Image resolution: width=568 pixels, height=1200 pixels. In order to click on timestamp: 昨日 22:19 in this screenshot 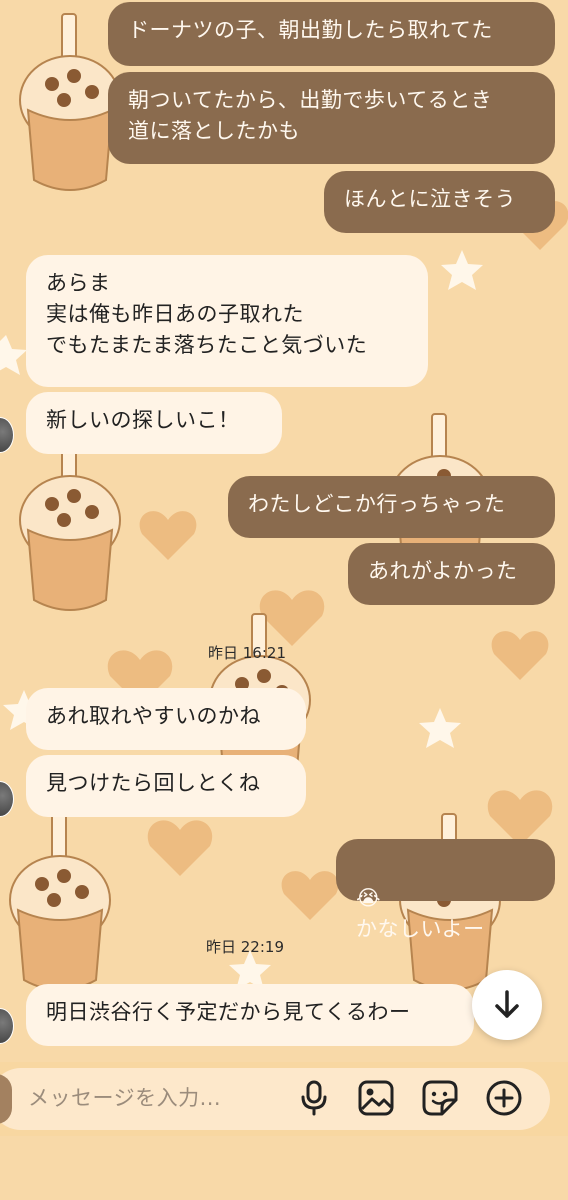, I will do `click(245, 947)`.